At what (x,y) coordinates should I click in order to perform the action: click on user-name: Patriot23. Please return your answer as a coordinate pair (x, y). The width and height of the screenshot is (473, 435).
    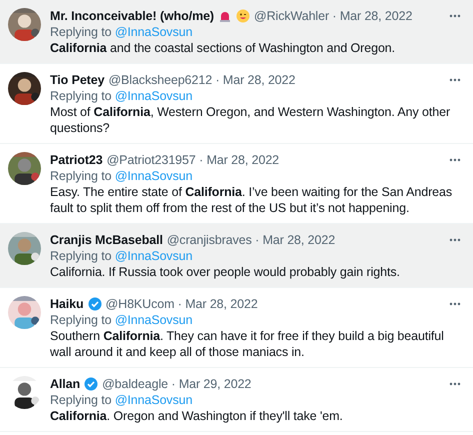
    Looking at the image, I should click on (76, 160).